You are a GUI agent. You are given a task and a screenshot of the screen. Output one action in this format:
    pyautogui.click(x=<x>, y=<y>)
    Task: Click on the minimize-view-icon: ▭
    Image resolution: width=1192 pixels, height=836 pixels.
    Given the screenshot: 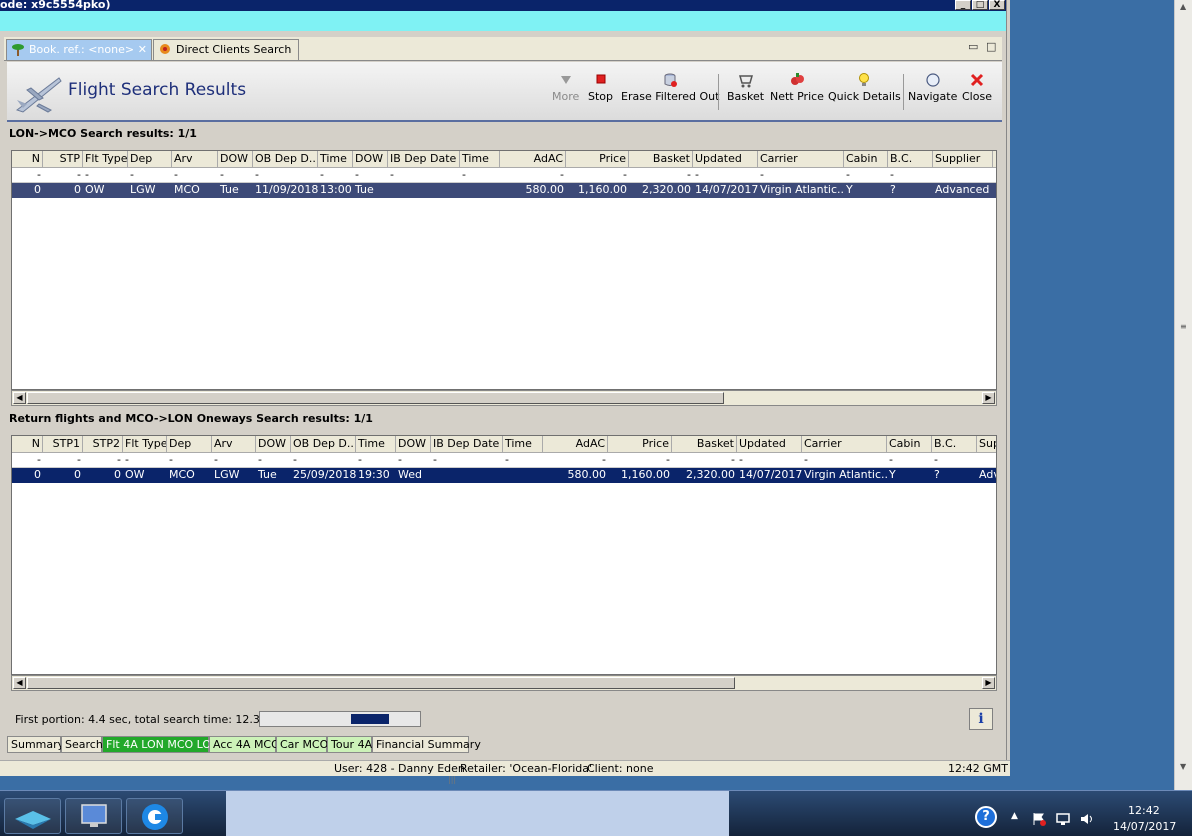 What is the action you would take?
    pyautogui.click(x=973, y=46)
    